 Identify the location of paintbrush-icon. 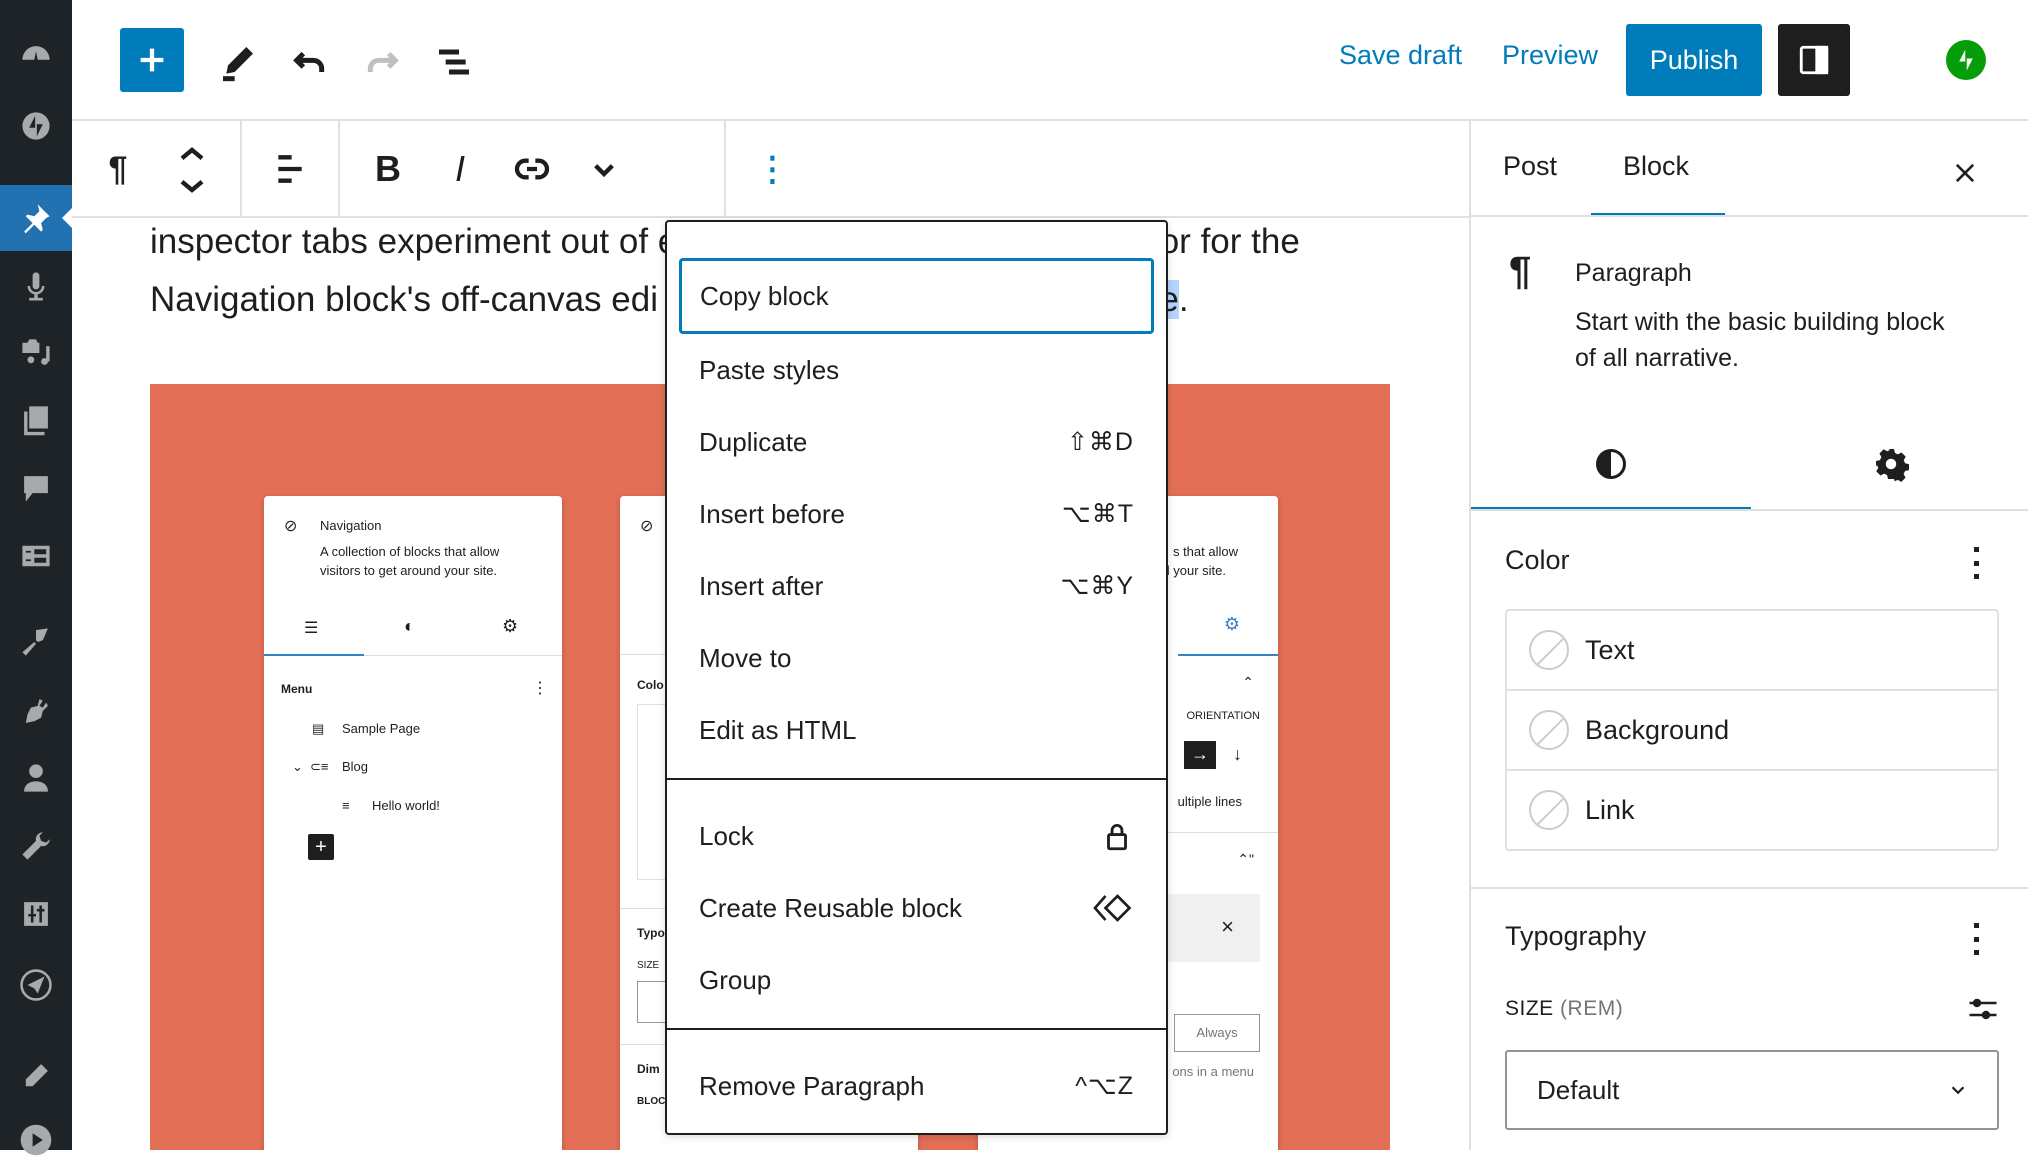
(35, 642).